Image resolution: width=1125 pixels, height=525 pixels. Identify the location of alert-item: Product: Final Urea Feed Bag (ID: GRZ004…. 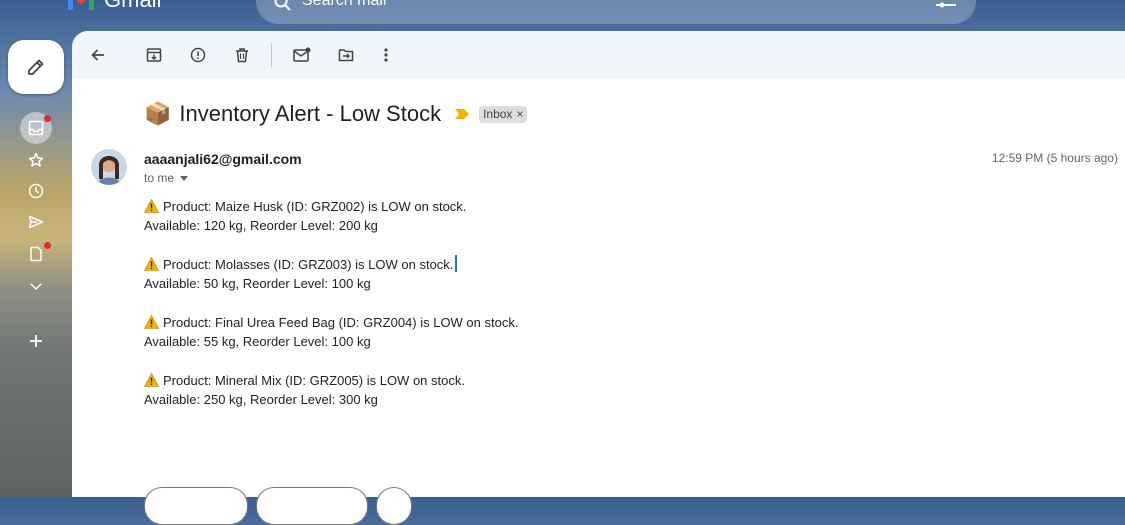
(331, 332).